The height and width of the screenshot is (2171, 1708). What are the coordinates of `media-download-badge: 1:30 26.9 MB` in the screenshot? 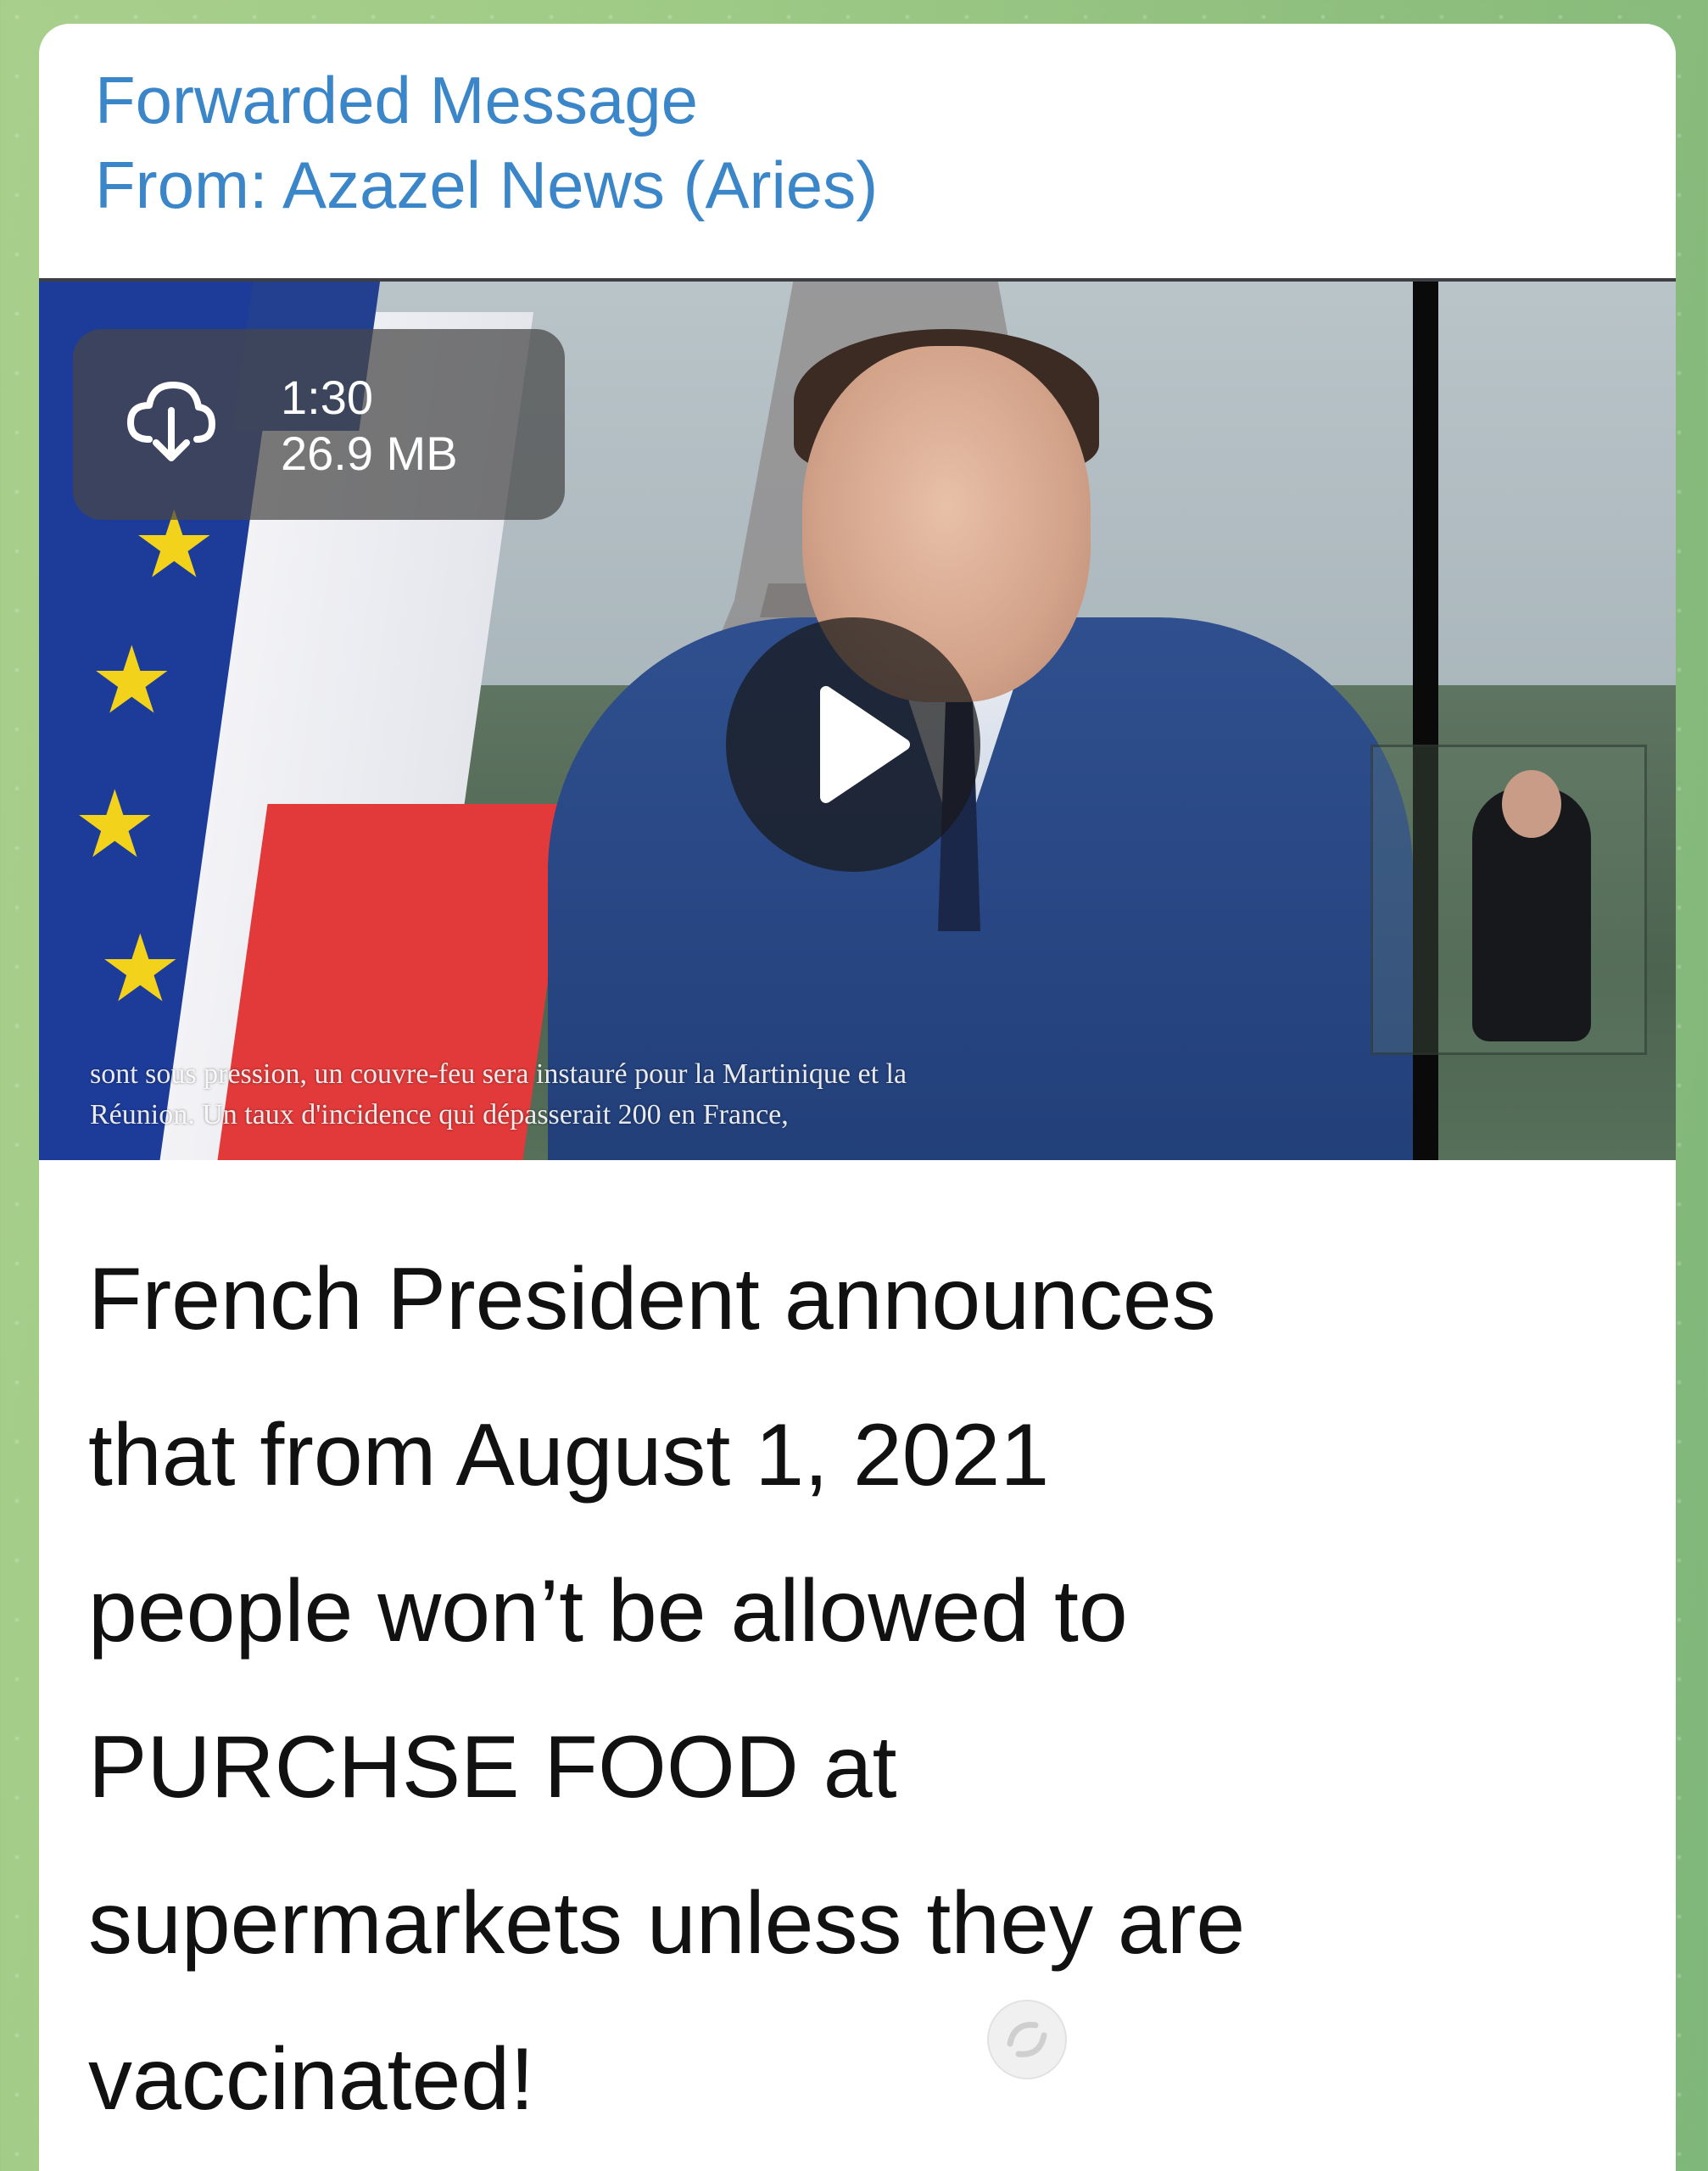 It's located at (319, 424).